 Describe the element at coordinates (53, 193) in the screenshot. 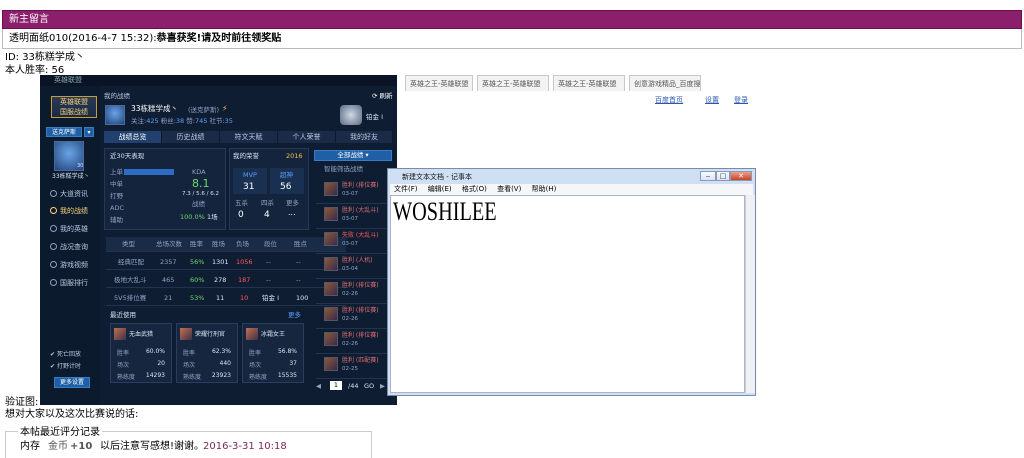

I see `news-icon` at that location.